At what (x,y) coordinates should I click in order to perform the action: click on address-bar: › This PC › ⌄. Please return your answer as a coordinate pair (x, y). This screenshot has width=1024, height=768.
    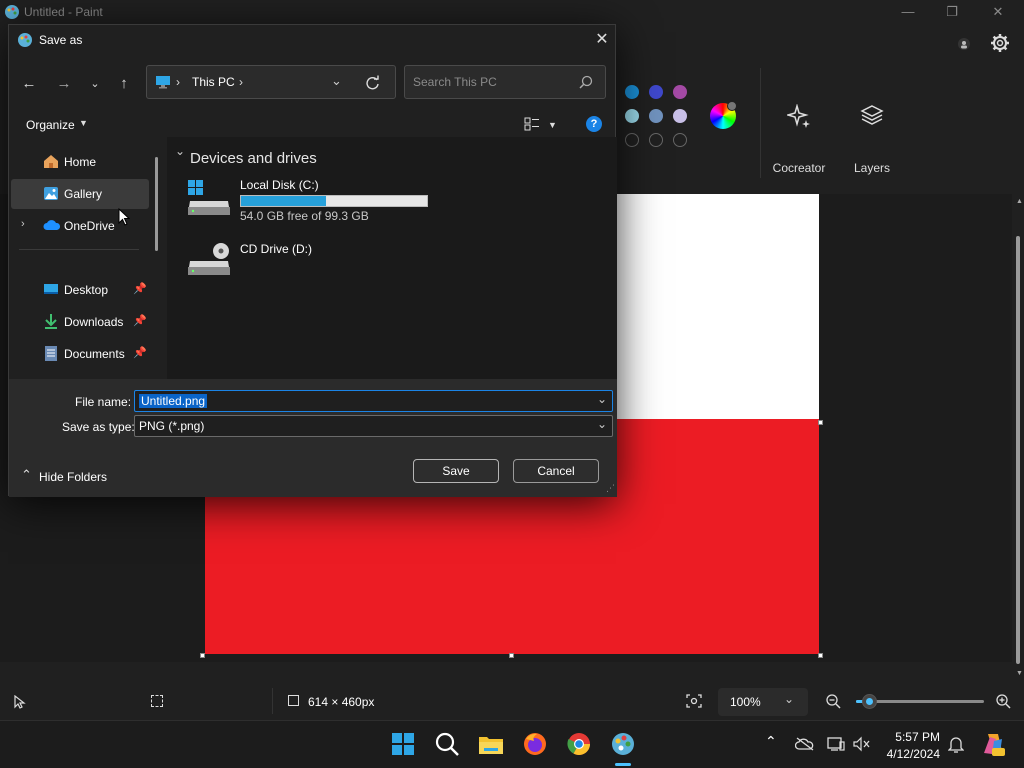
    Looking at the image, I should click on (271, 82).